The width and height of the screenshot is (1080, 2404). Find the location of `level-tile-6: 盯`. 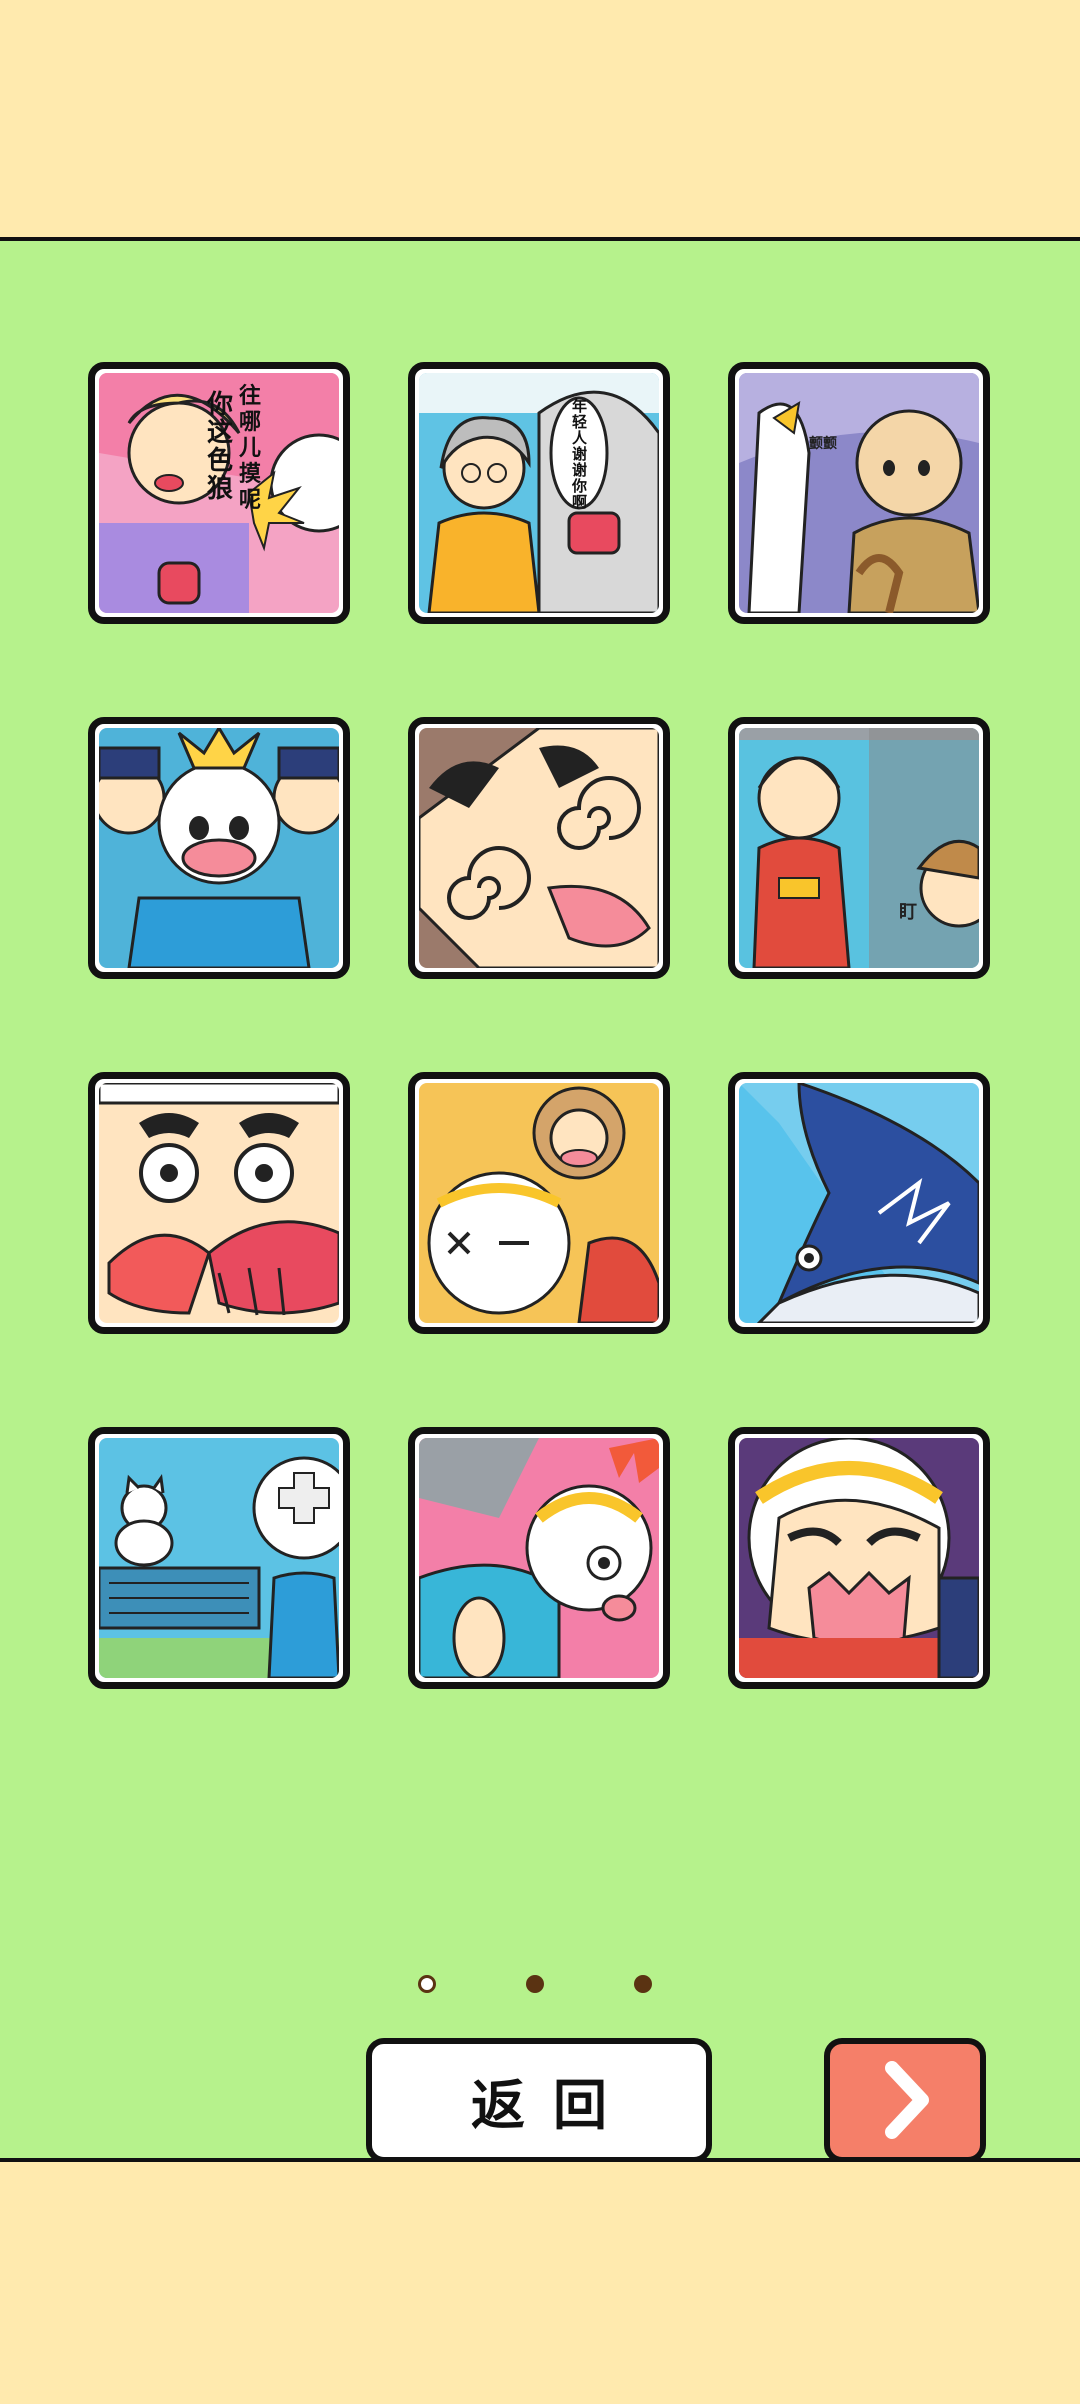

level-tile-6: 盯 is located at coordinates (859, 848).